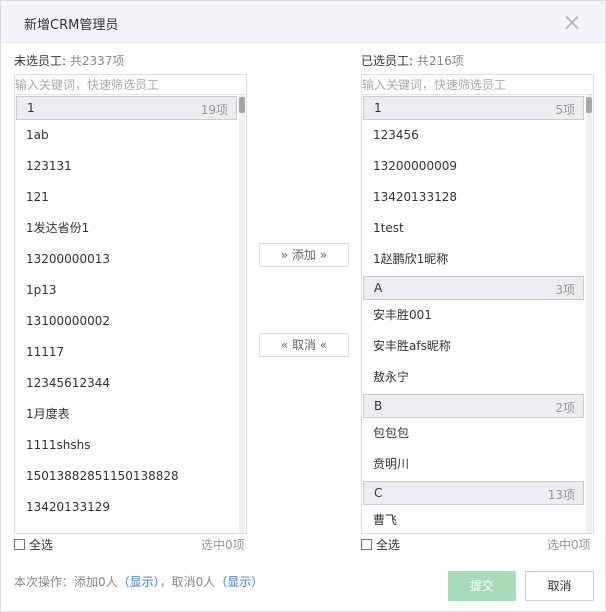 This screenshot has width=606, height=612. I want to click on list-item: 安丰胜afs昵称, so click(473, 346).